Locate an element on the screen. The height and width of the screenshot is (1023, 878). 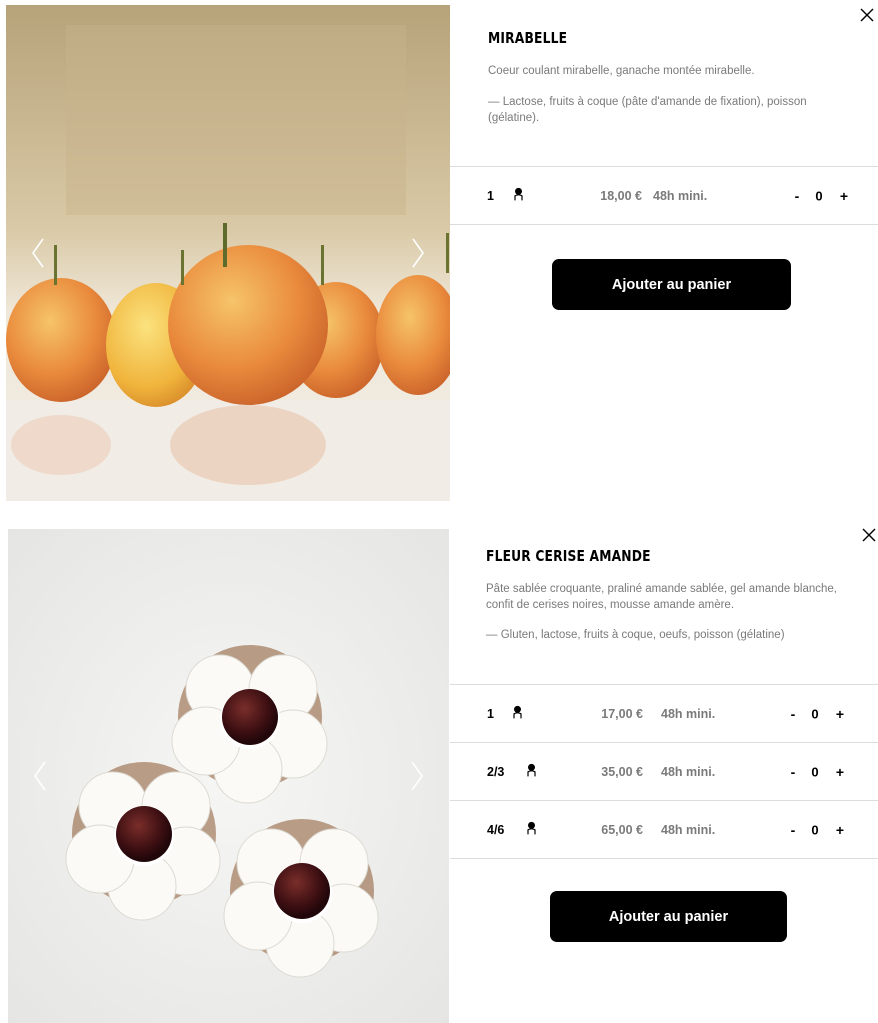
product-title: MIRABELLE is located at coordinates (528, 38).